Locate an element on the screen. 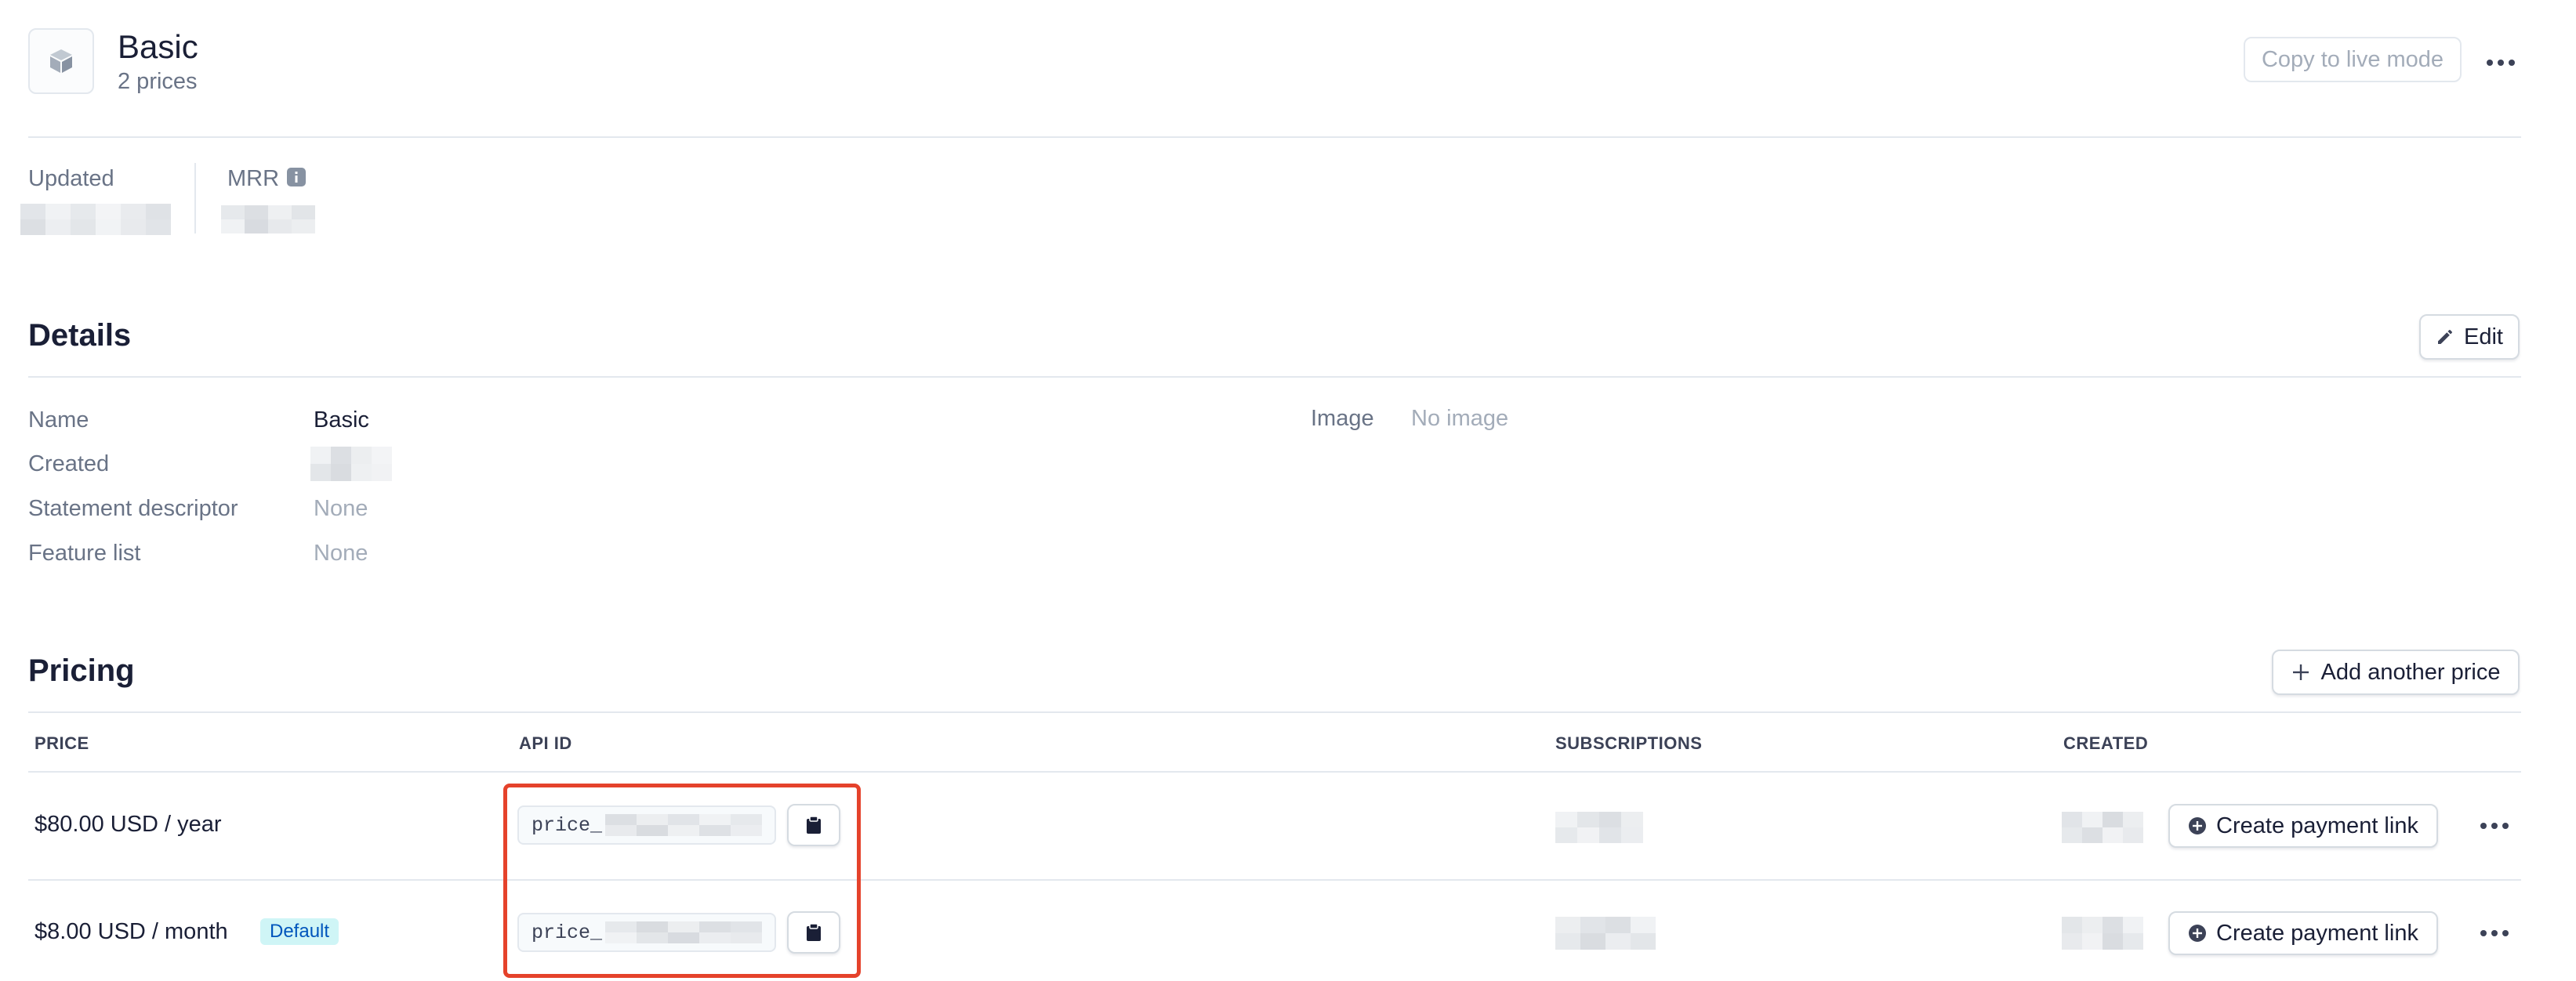 Image resolution: width=2576 pixels, height=981 pixels. mrr-value-redacted is located at coordinates (268, 219).